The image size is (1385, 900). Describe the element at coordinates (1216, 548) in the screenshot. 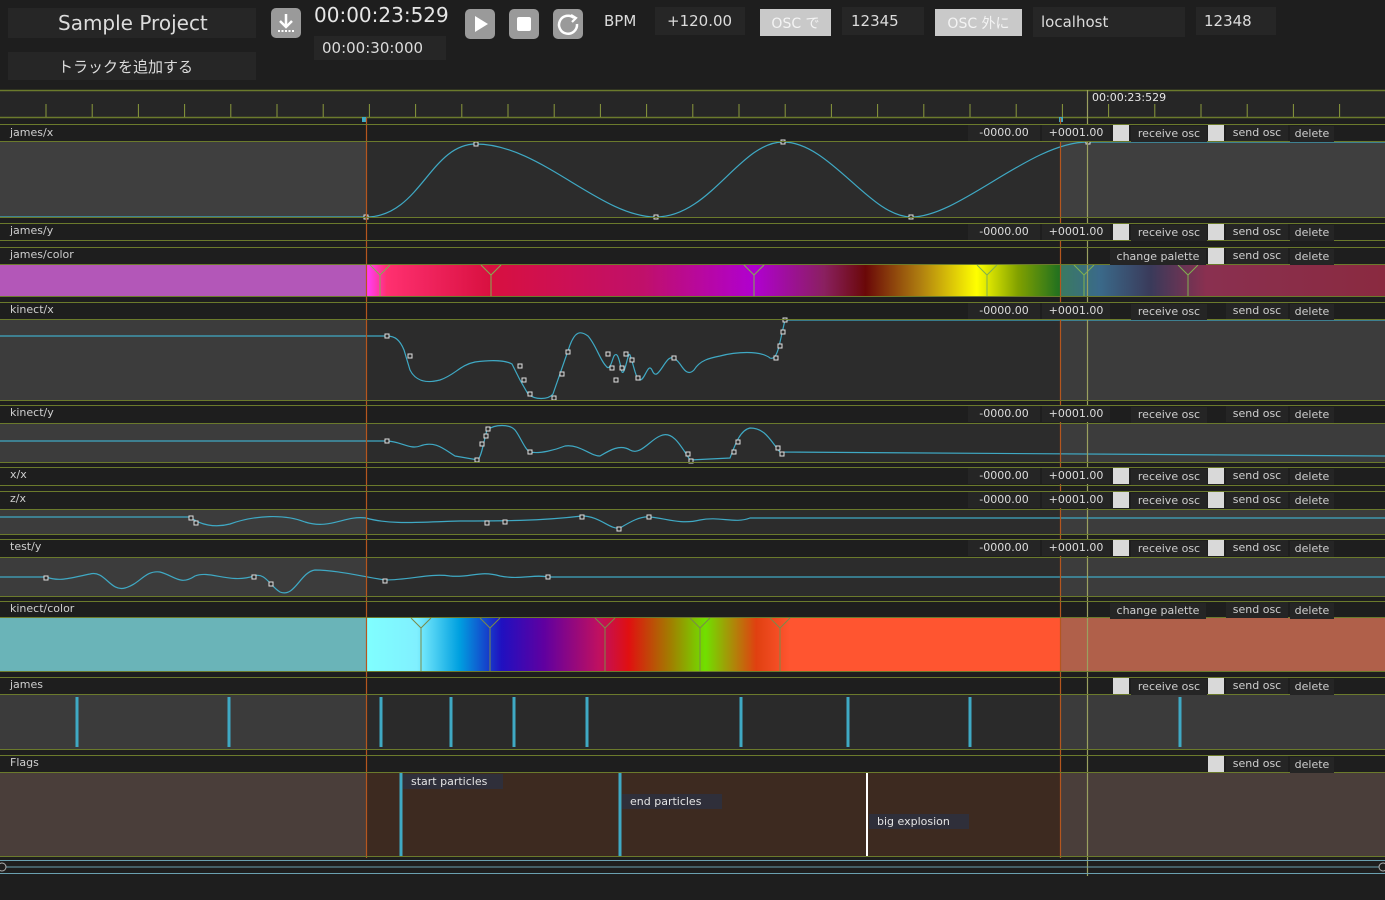

I see `send-osc-checkbox-test-y` at that location.